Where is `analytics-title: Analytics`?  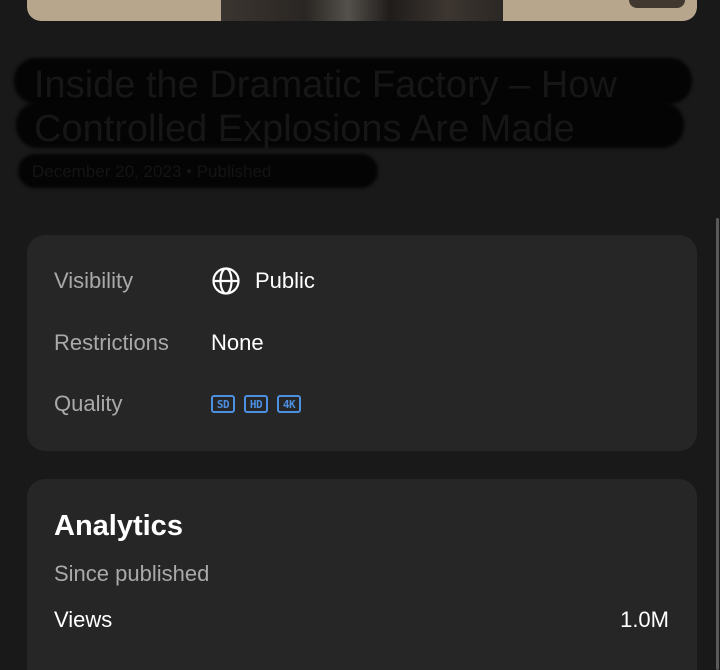
analytics-title: Analytics is located at coordinates (118, 526).